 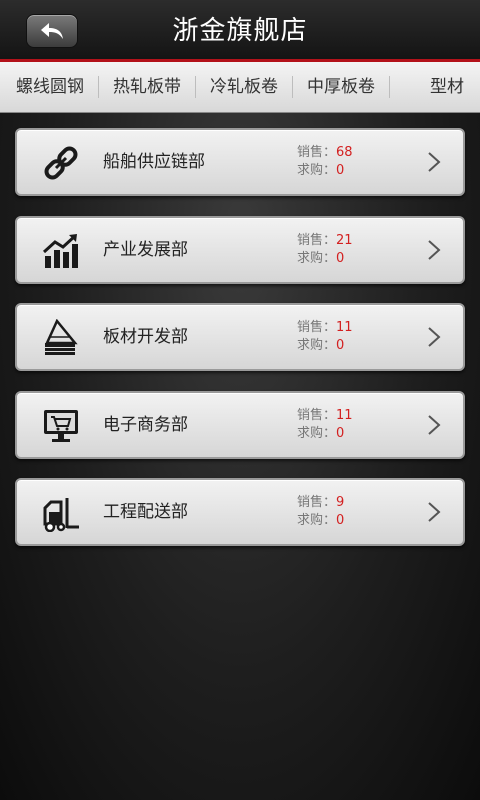 I want to click on sales-count: 9, so click(x=340, y=502).